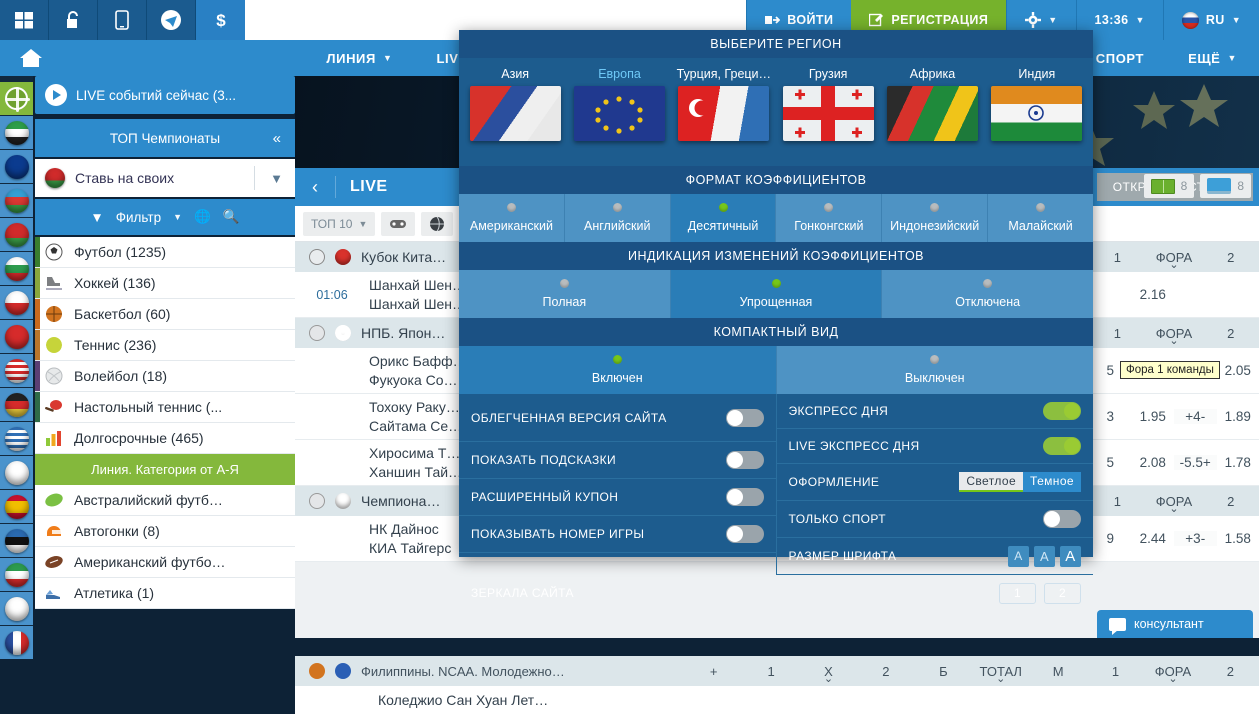  I want to click on sidebar-item-football: Футбол (1235), so click(165, 252).